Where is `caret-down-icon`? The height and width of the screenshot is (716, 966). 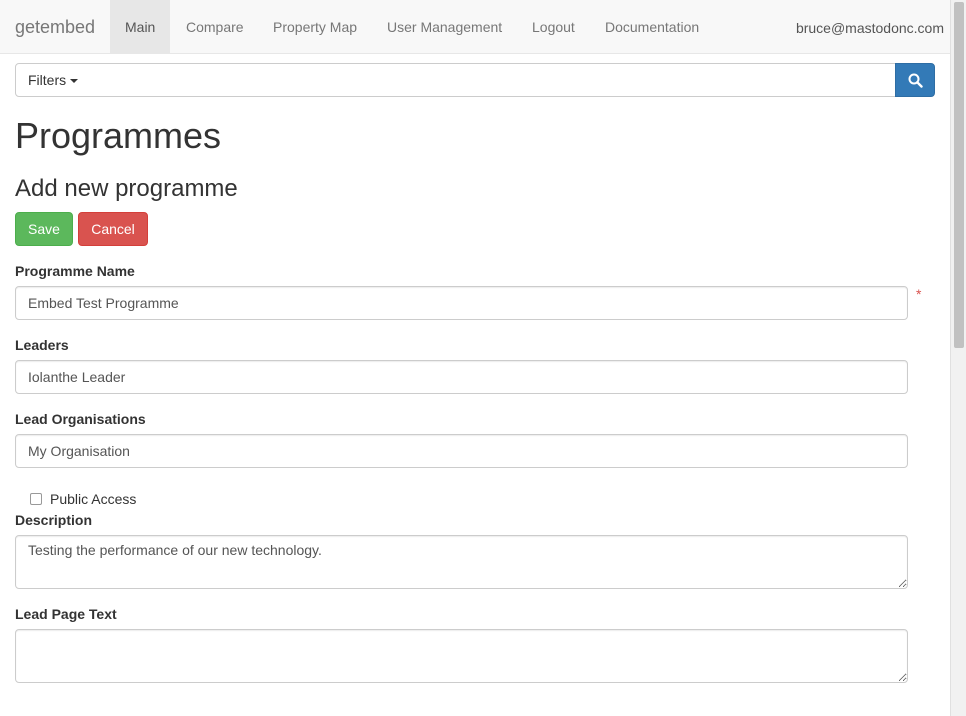 caret-down-icon is located at coordinates (74, 81).